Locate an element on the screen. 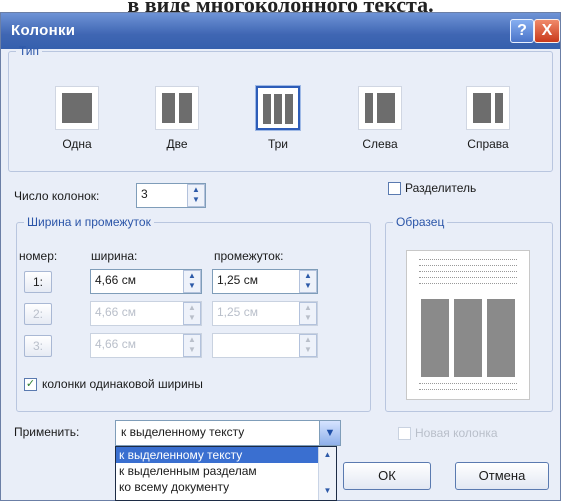 The width and height of the screenshot is (561, 501). sample-preview is located at coordinates (468, 325).